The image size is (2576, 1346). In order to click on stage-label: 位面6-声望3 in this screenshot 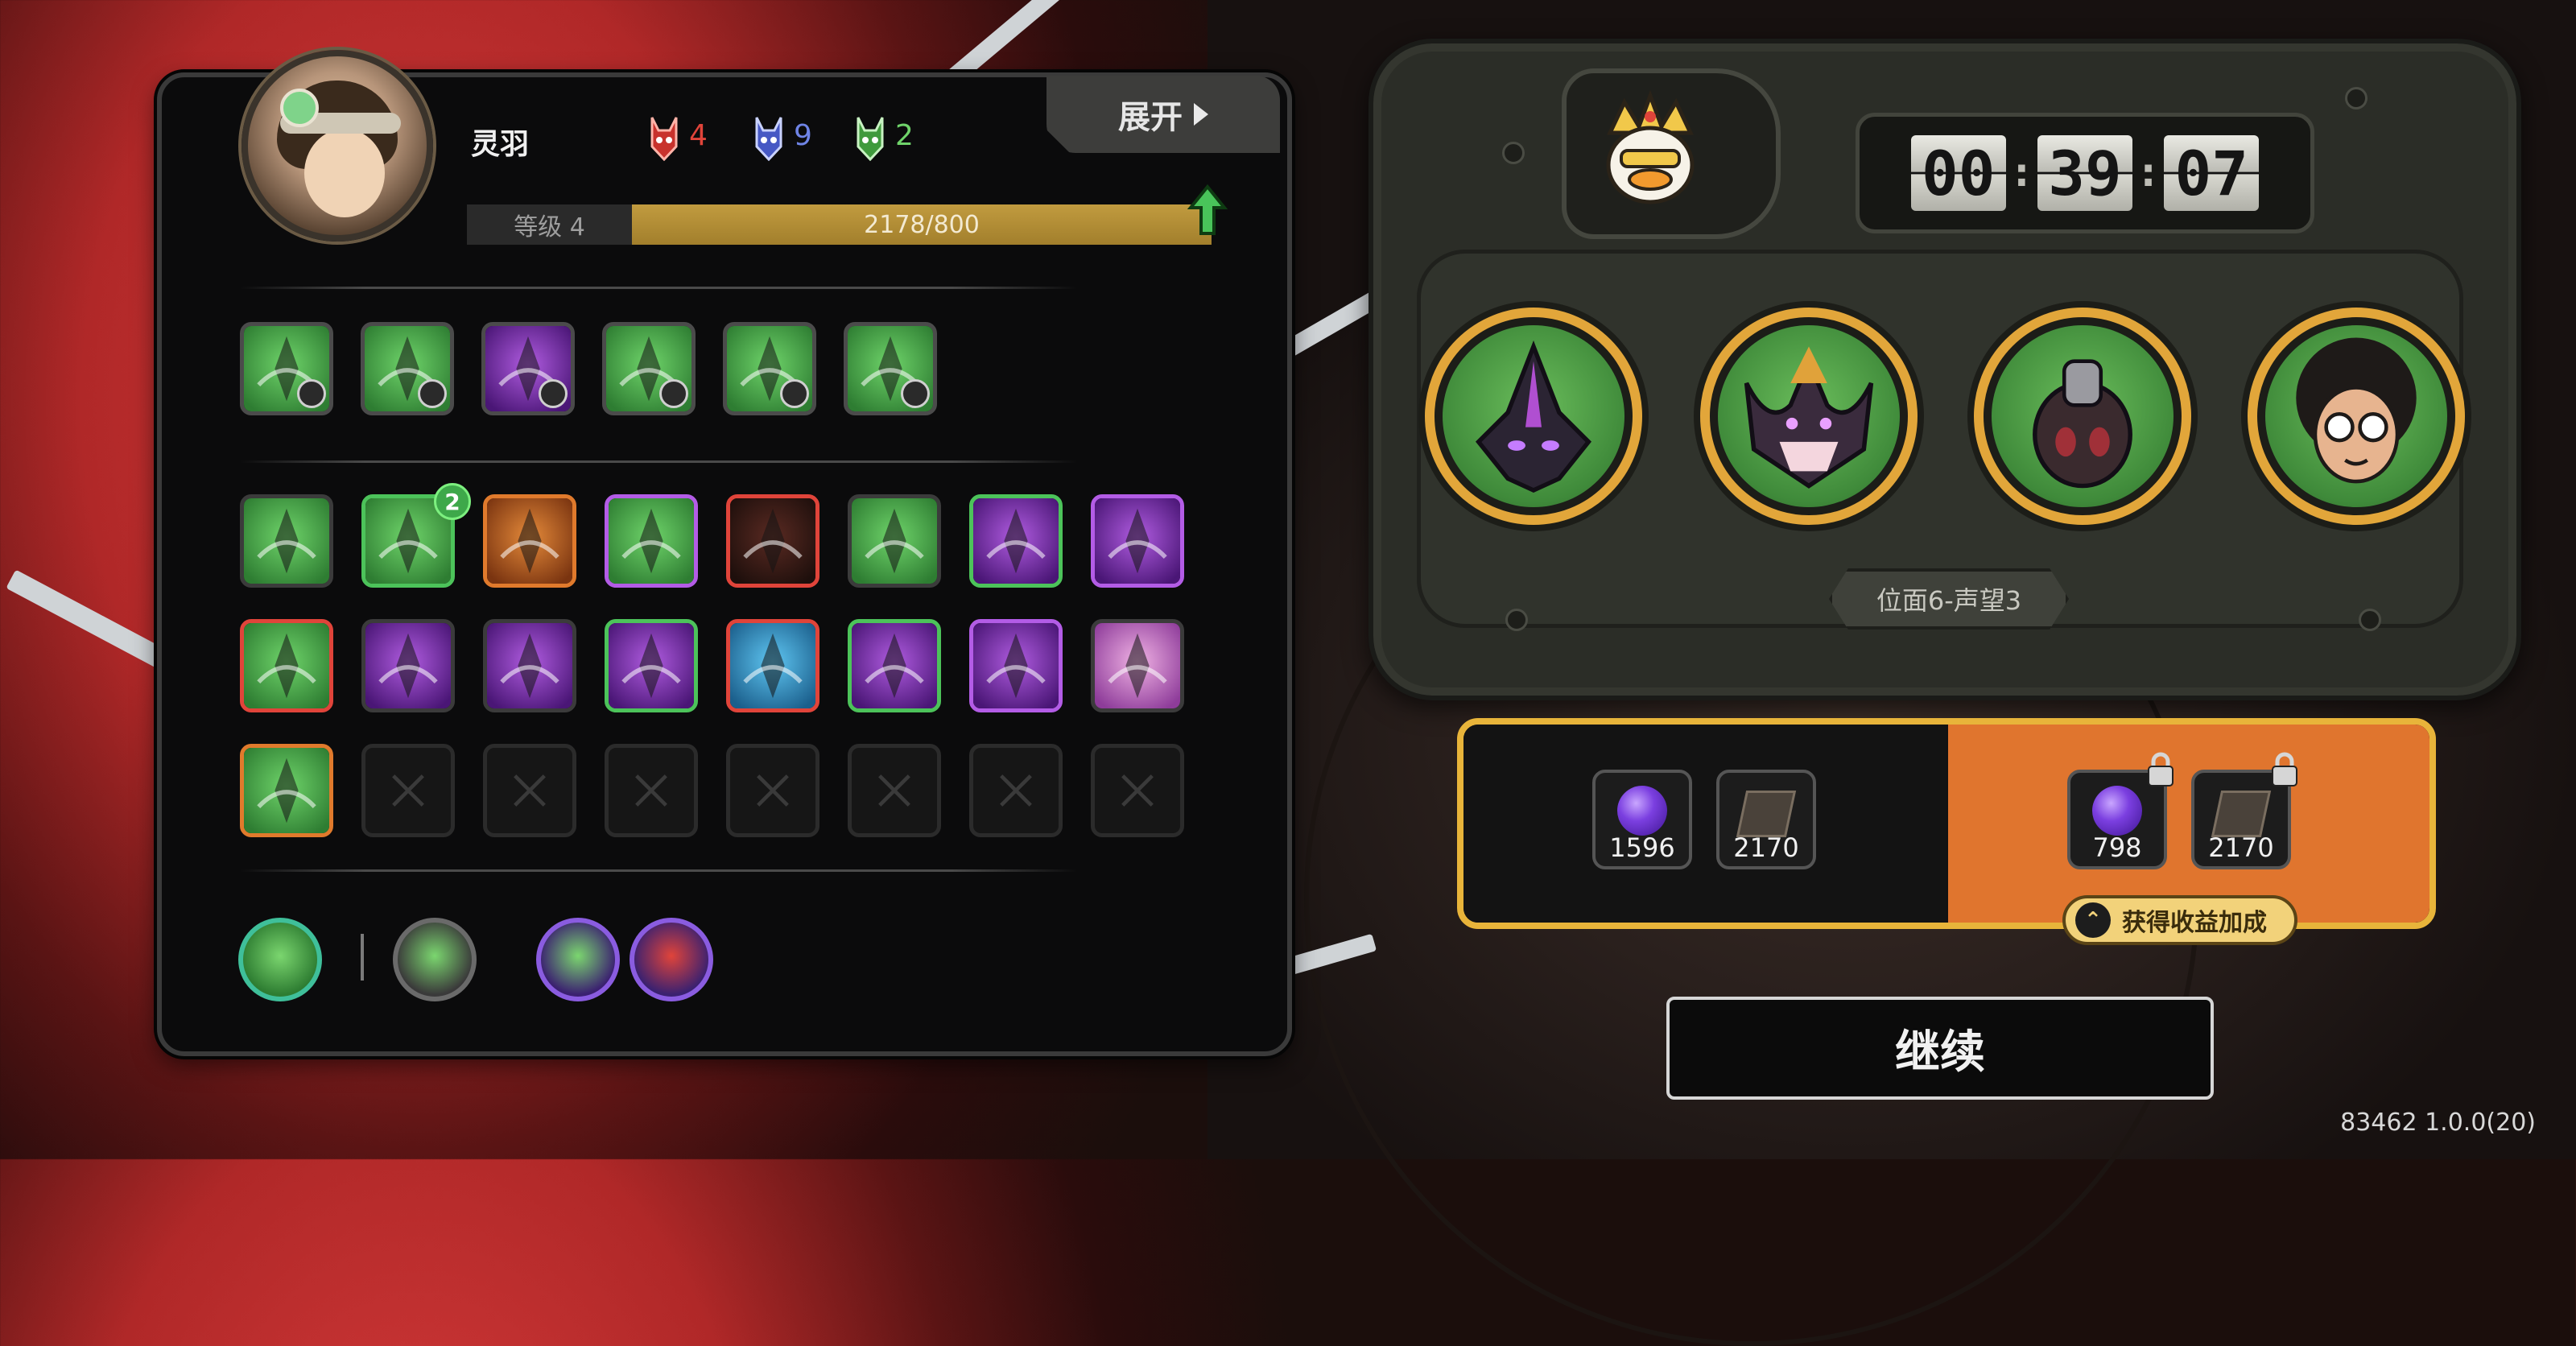, I will do `click(1949, 599)`.